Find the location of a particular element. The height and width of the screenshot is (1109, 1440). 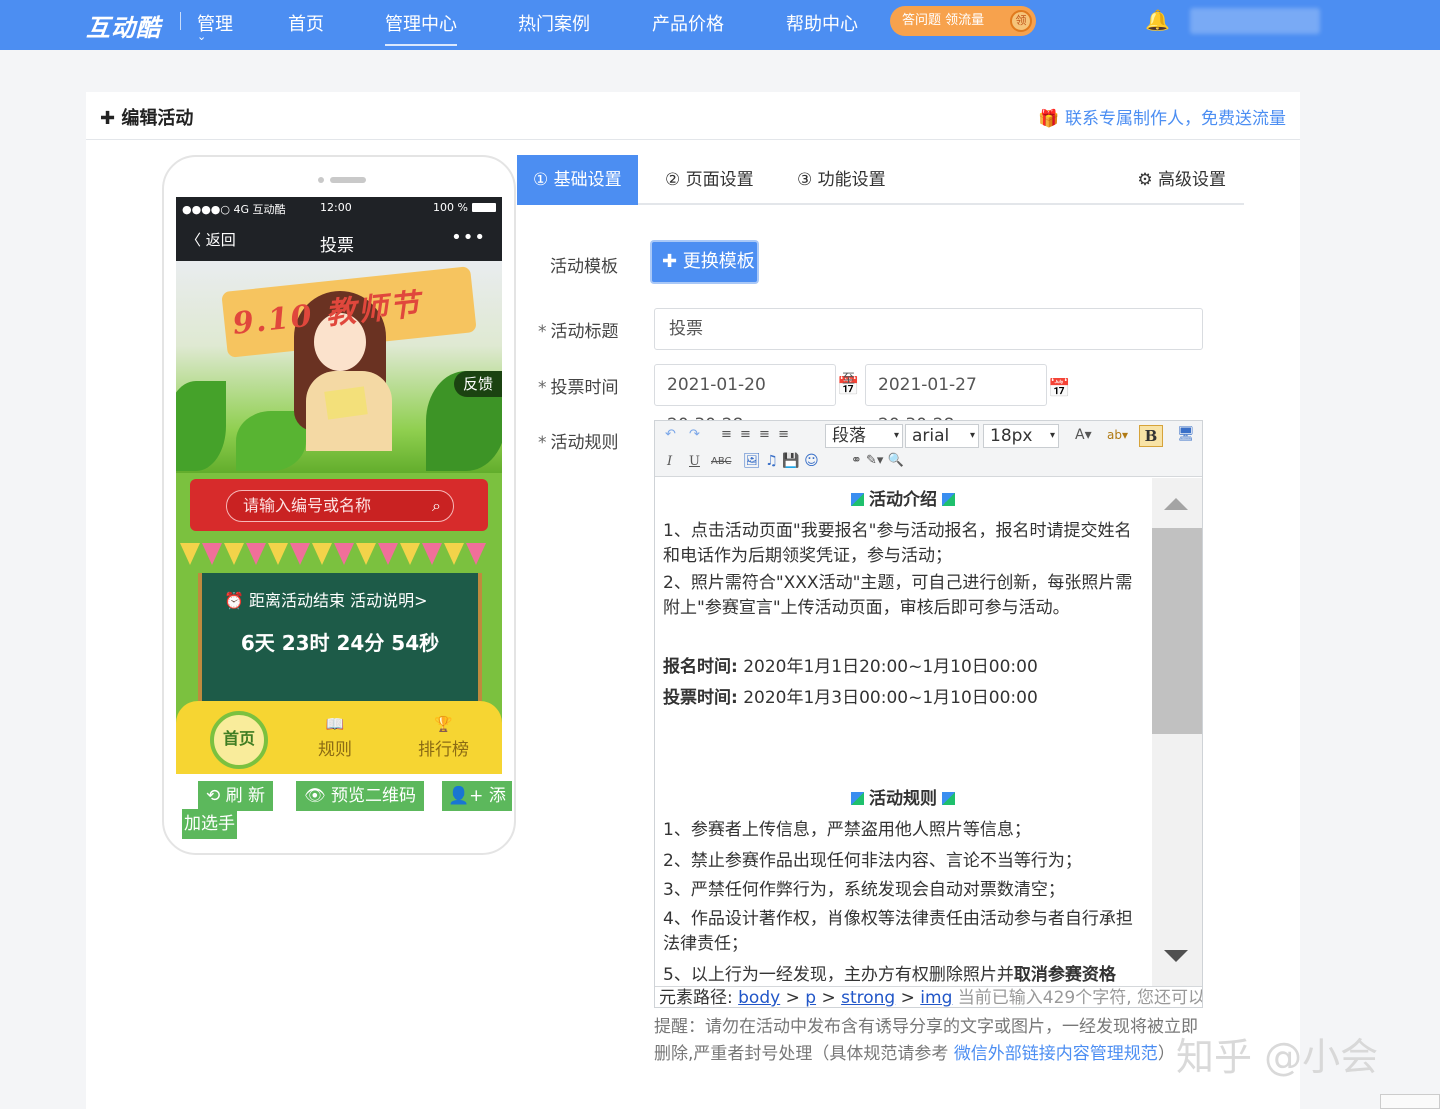

tab-ranking: 🏆 排行榜 is located at coordinates (443, 737).